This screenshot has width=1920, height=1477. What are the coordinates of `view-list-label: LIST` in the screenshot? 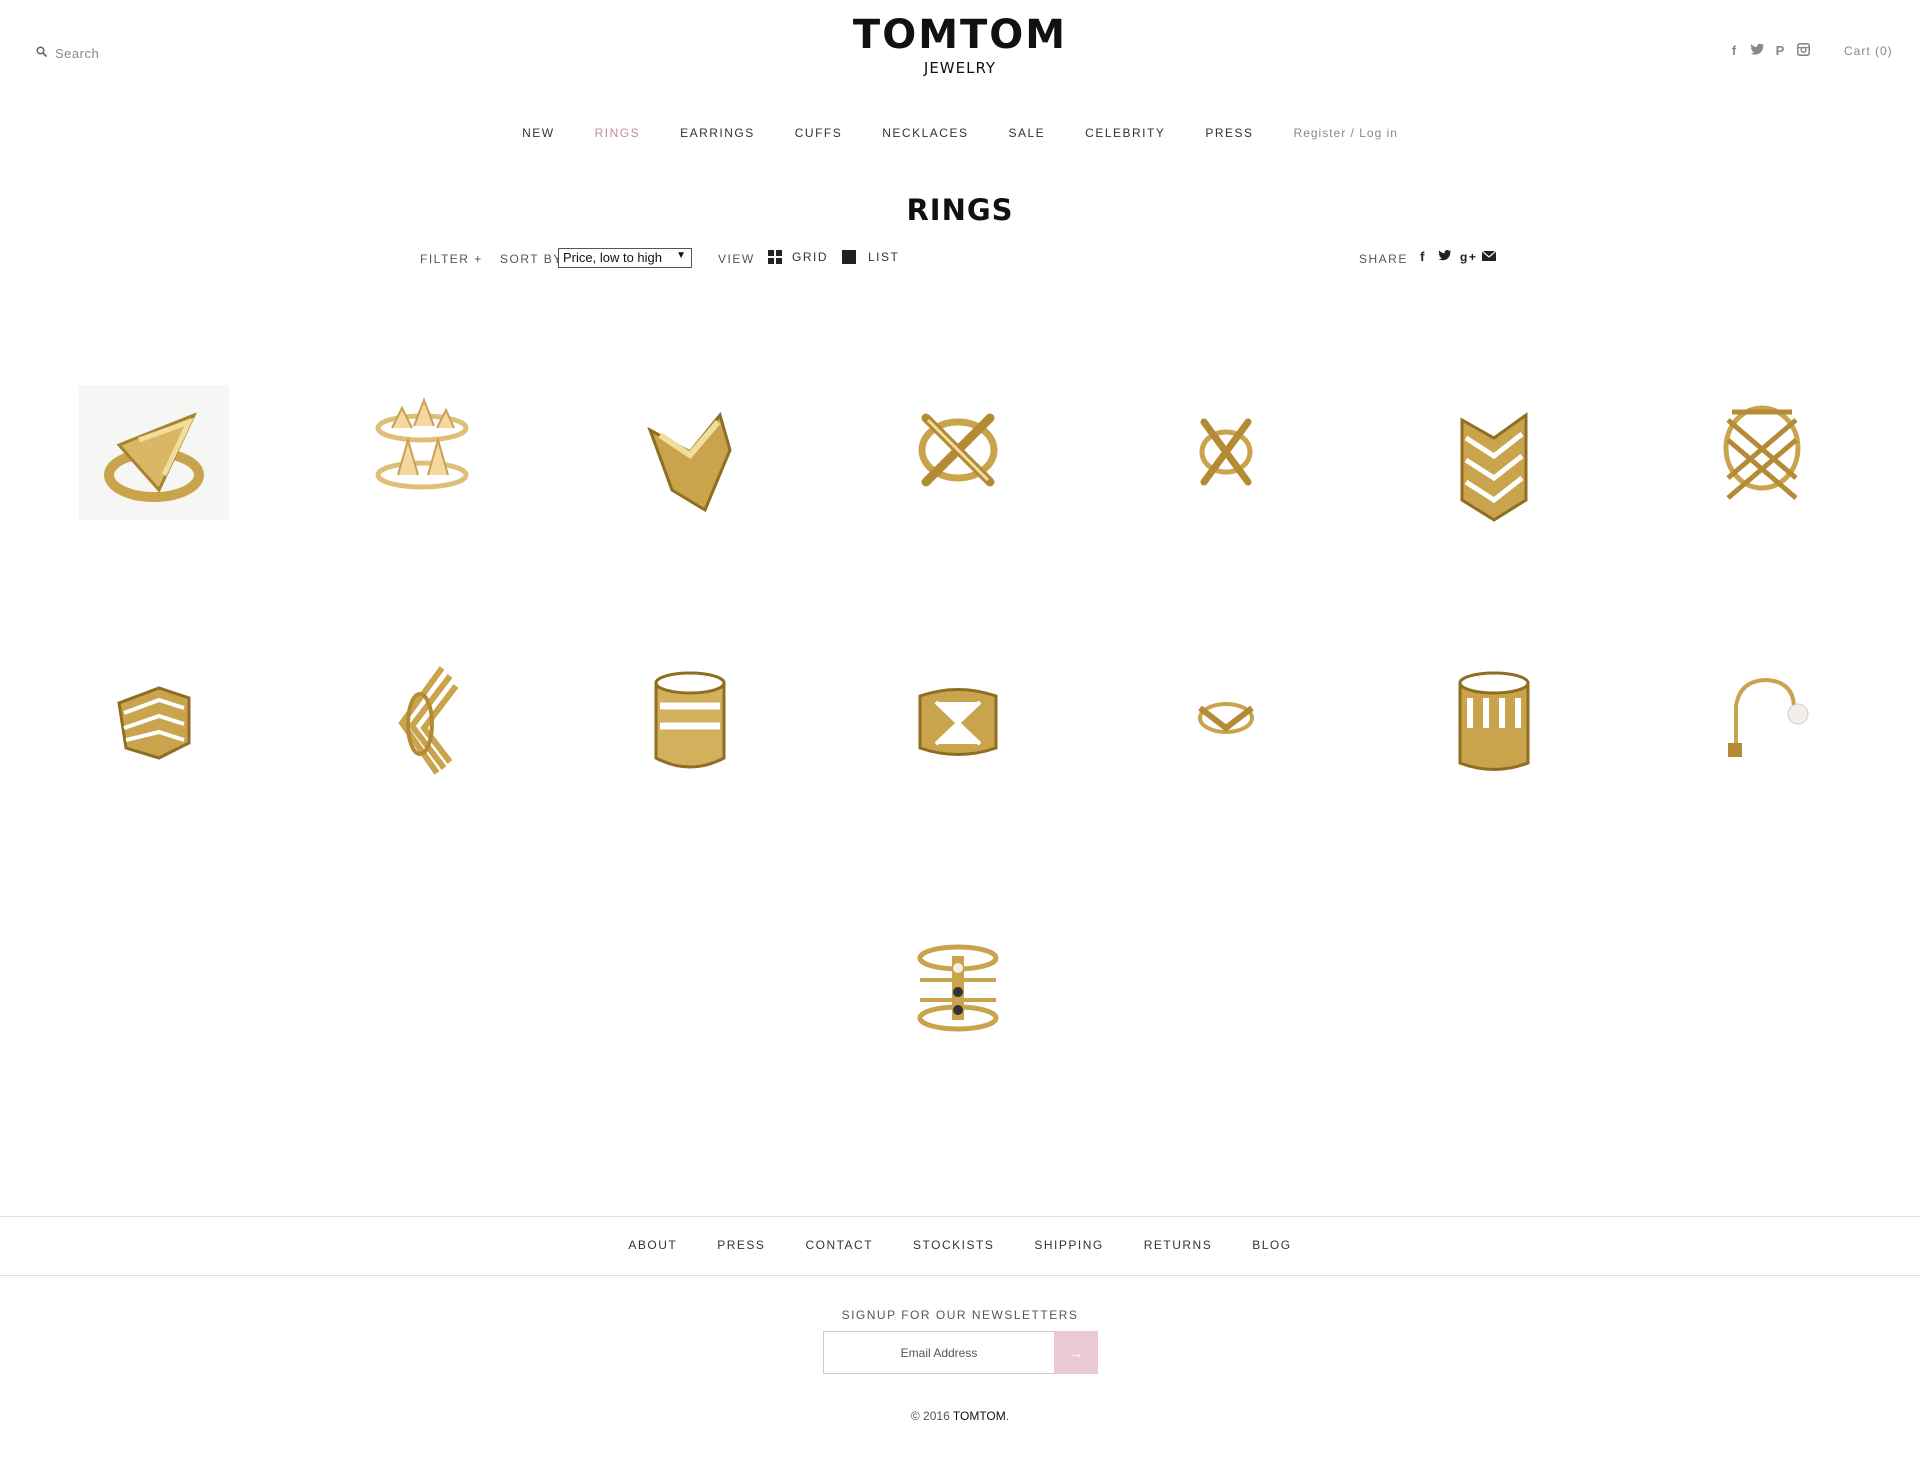 It's located at (884, 257).